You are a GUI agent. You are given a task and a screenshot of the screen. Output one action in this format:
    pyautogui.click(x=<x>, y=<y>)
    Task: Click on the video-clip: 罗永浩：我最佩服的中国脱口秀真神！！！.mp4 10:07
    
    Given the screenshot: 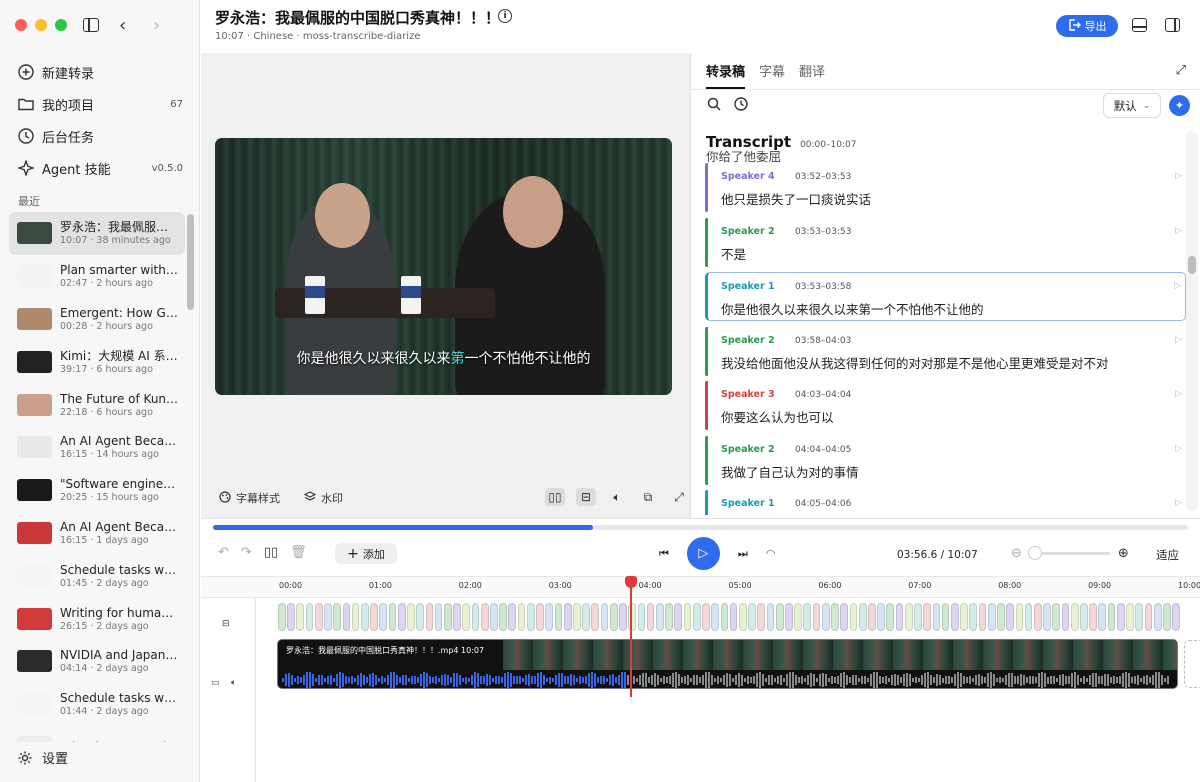 What is the action you would take?
    pyautogui.click(x=727, y=664)
    